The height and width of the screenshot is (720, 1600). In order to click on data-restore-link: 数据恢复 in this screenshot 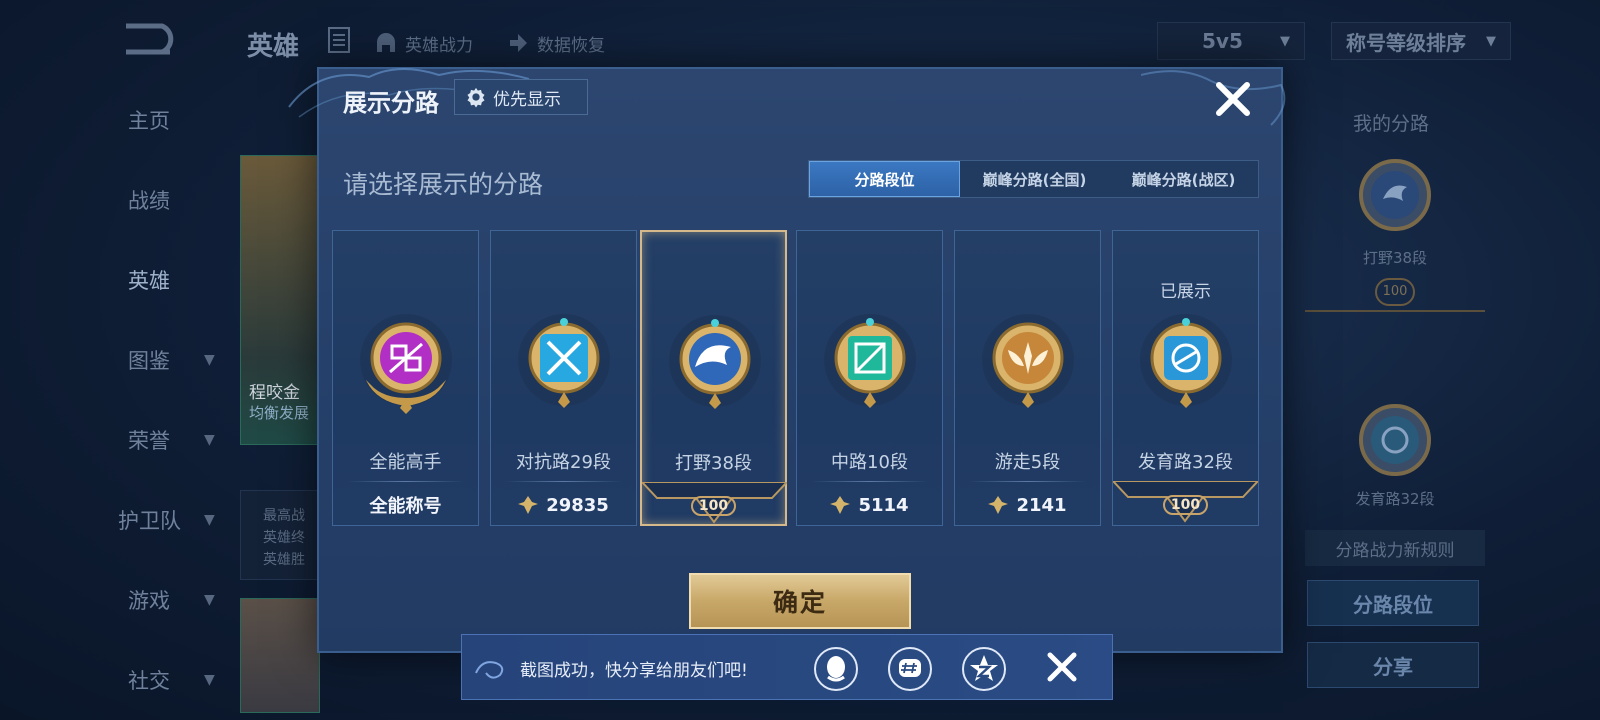, I will do `click(555, 43)`.